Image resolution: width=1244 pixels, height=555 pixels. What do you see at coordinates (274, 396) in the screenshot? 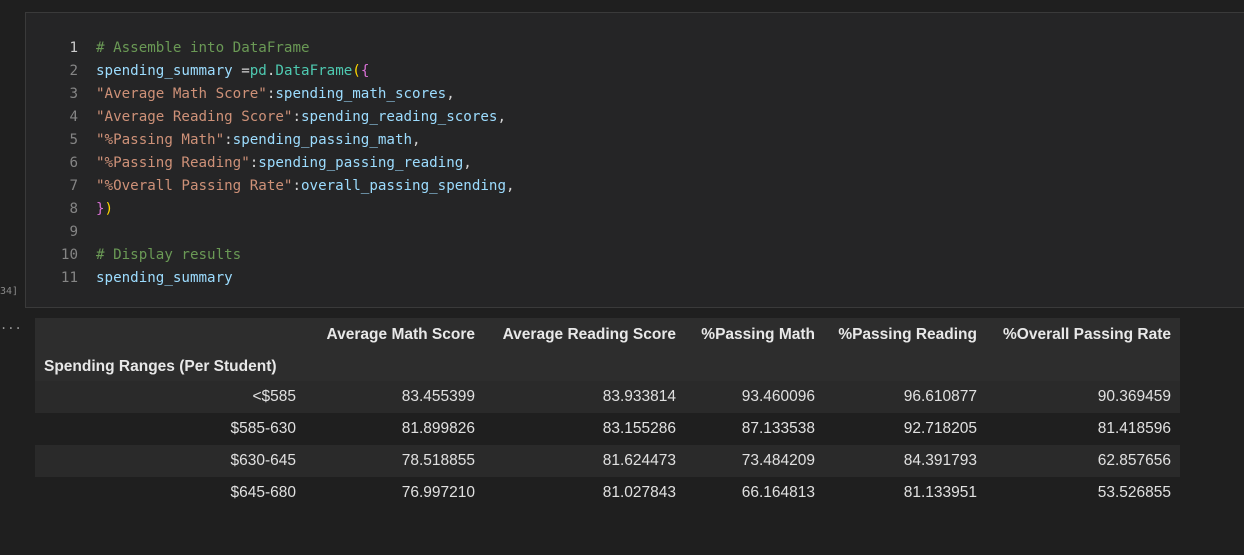
I see `row-index-label: <$585` at bounding box center [274, 396].